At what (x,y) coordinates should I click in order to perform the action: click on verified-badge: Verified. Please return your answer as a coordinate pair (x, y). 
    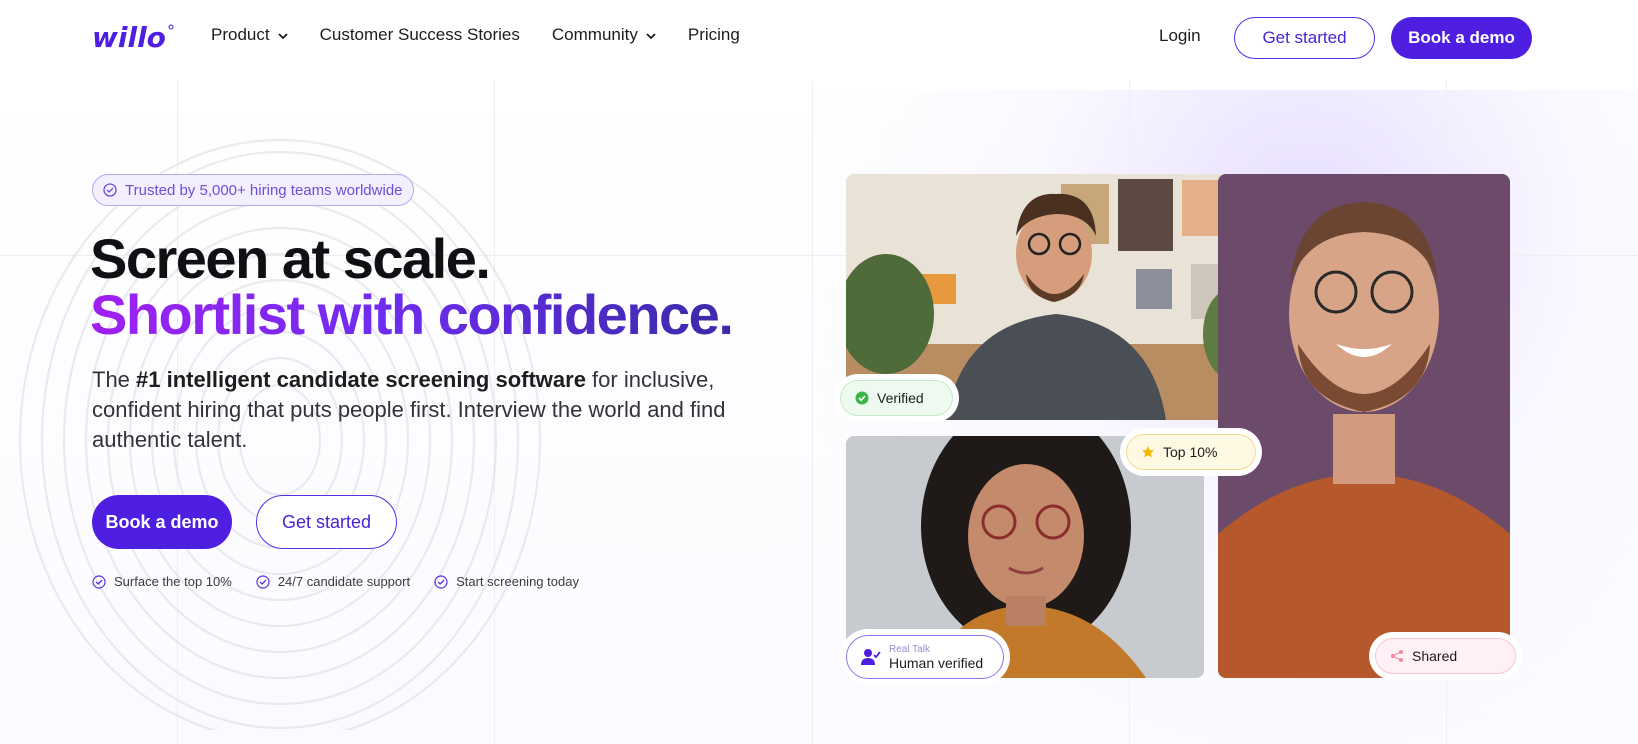
    Looking at the image, I should click on (896, 398).